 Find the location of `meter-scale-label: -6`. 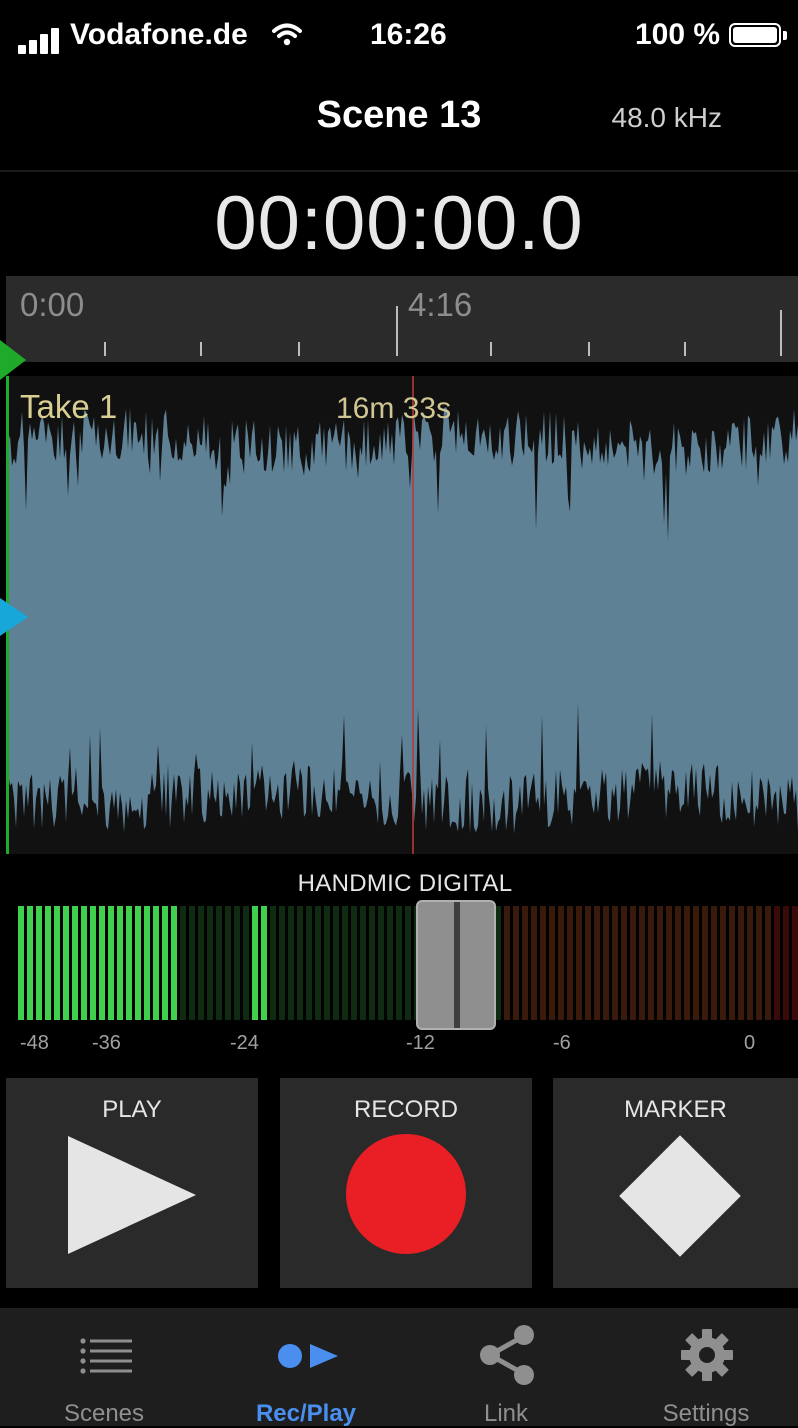

meter-scale-label: -6 is located at coordinates (562, 1043).